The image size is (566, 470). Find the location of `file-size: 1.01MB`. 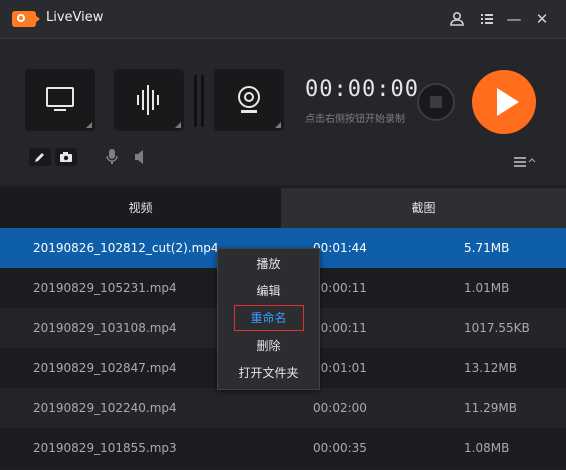

file-size: 1.01MB is located at coordinates (487, 288).